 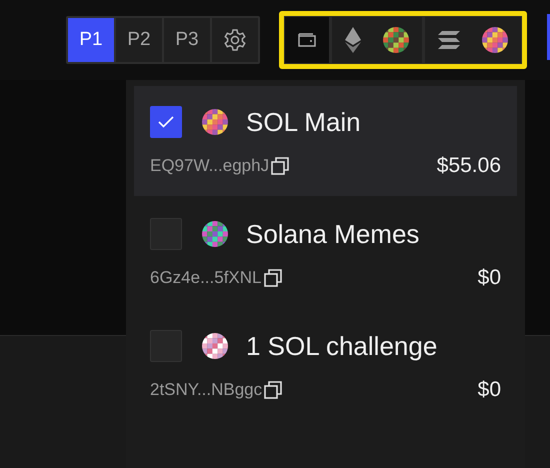 What do you see at coordinates (473, 40) in the screenshot?
I see `solana-button` at bounding box center [473, 40].